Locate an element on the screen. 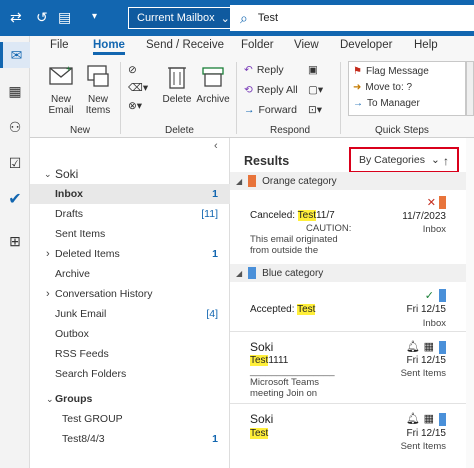 This screenshot has width=474, height=468. folder-item: RSS Feeds is located at coordinates (130, 354).